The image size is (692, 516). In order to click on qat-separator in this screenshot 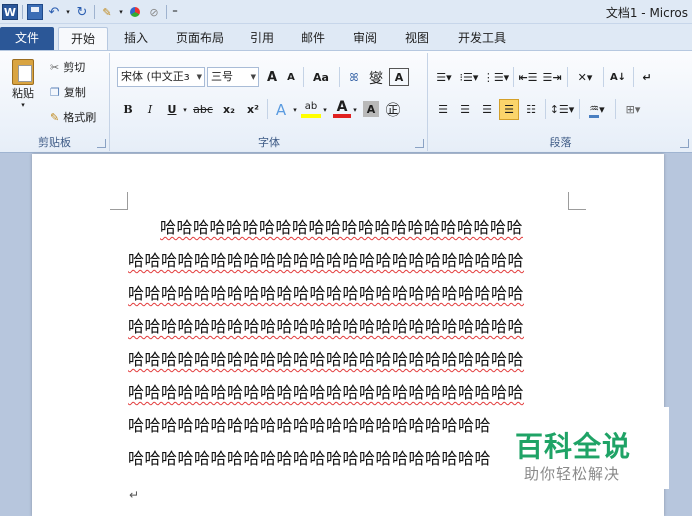, I will do `click(166, 12)`.